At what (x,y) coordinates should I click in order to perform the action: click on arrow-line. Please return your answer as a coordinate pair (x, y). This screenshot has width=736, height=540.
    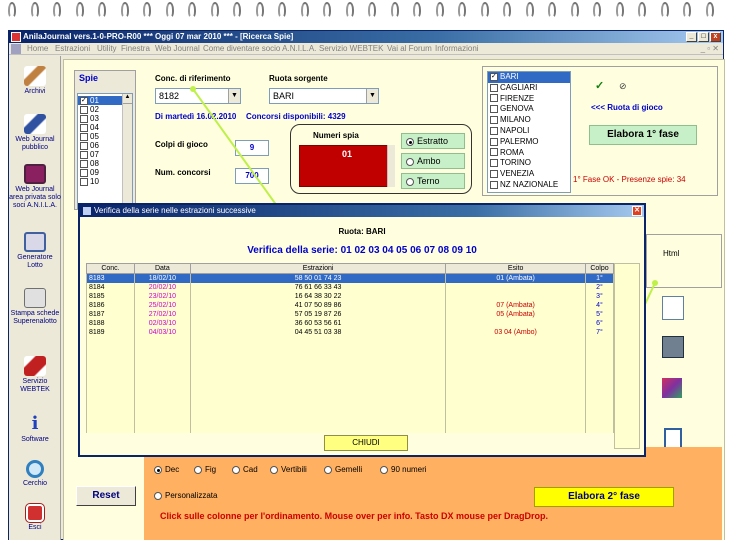
    Looking at the image, I should click on (235, 147).